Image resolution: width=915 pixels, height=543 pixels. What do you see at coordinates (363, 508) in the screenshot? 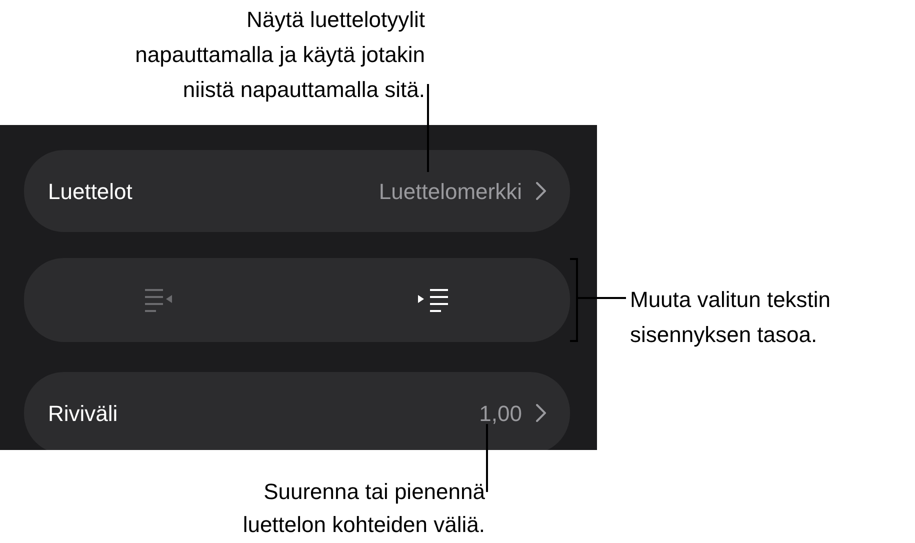
I see `callout-text: Suurenna tai pienennä luettelon kohteiden väliä.` at bounding box center [363, 508].